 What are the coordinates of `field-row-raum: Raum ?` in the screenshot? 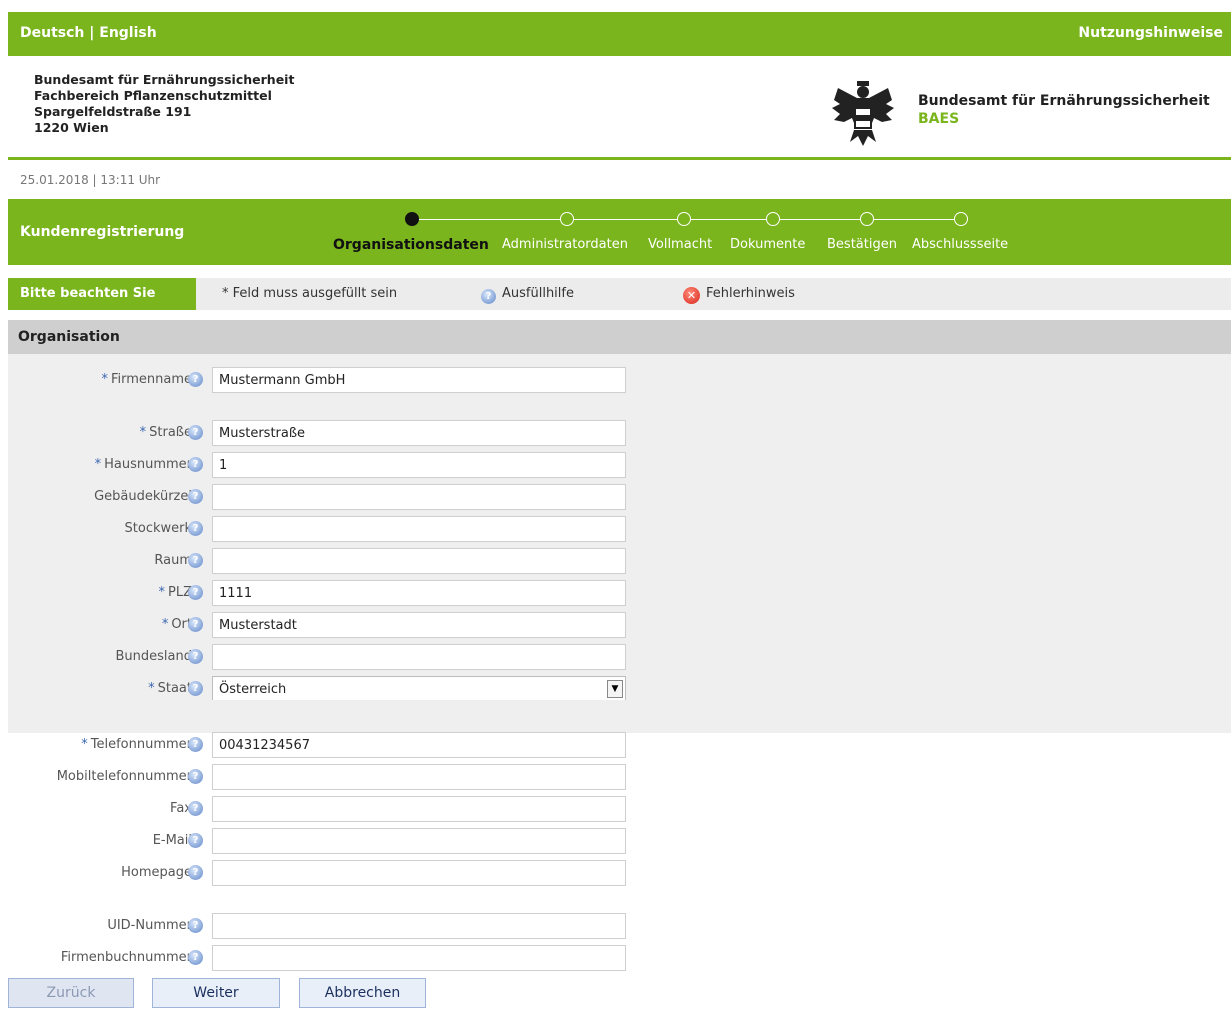 It's located at (328, 561).